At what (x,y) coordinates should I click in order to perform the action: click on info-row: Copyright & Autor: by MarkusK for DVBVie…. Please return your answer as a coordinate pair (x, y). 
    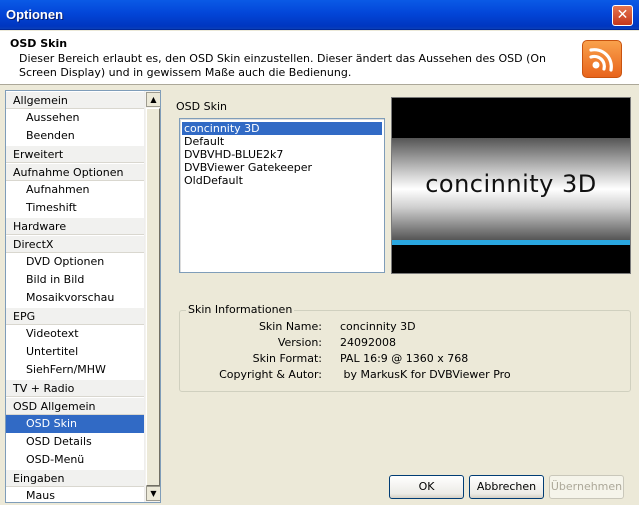
    Looking at the image, I should click on (405, 375).